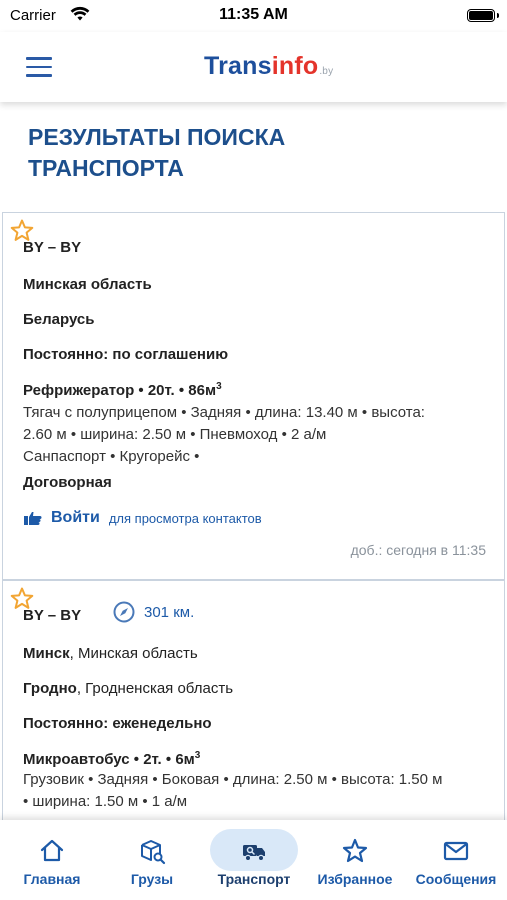  I want to click on distance: 301 км., so click(153, 612).